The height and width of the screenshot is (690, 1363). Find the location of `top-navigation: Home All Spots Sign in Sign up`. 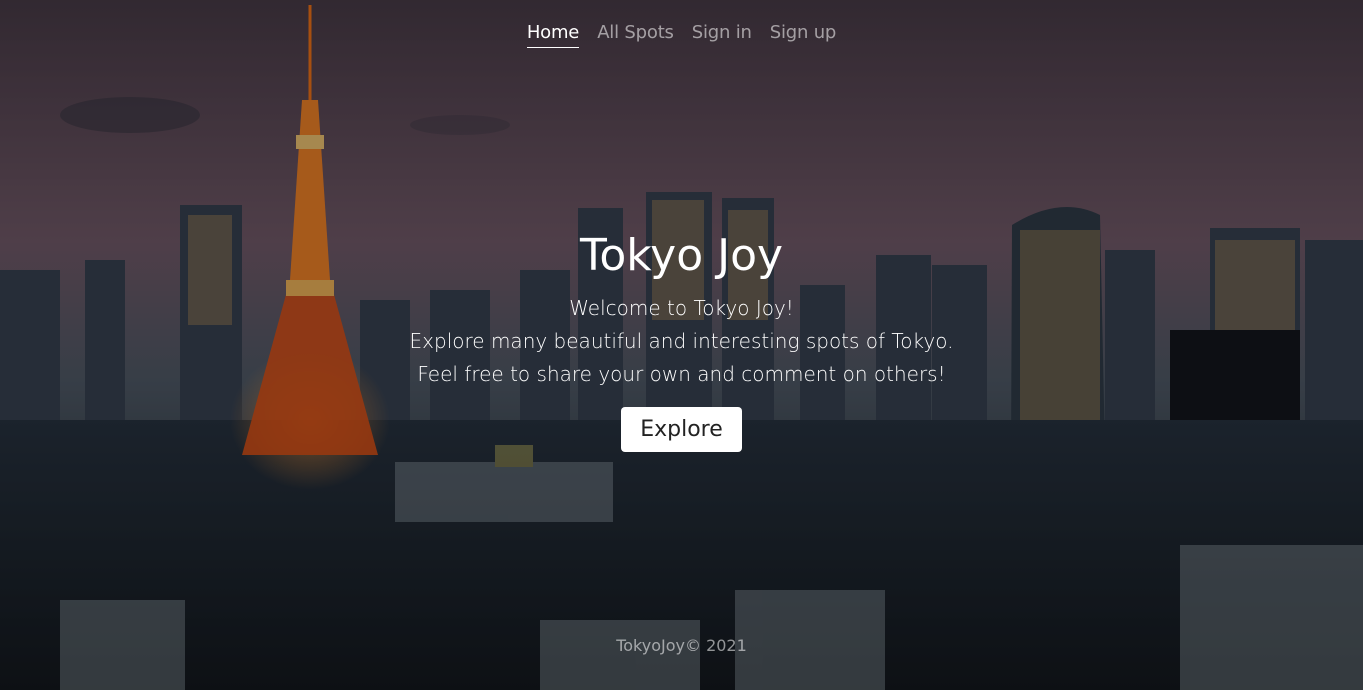

top-navigation: Home All Spots Sign in Sign up is located at coordinates (681, 35).